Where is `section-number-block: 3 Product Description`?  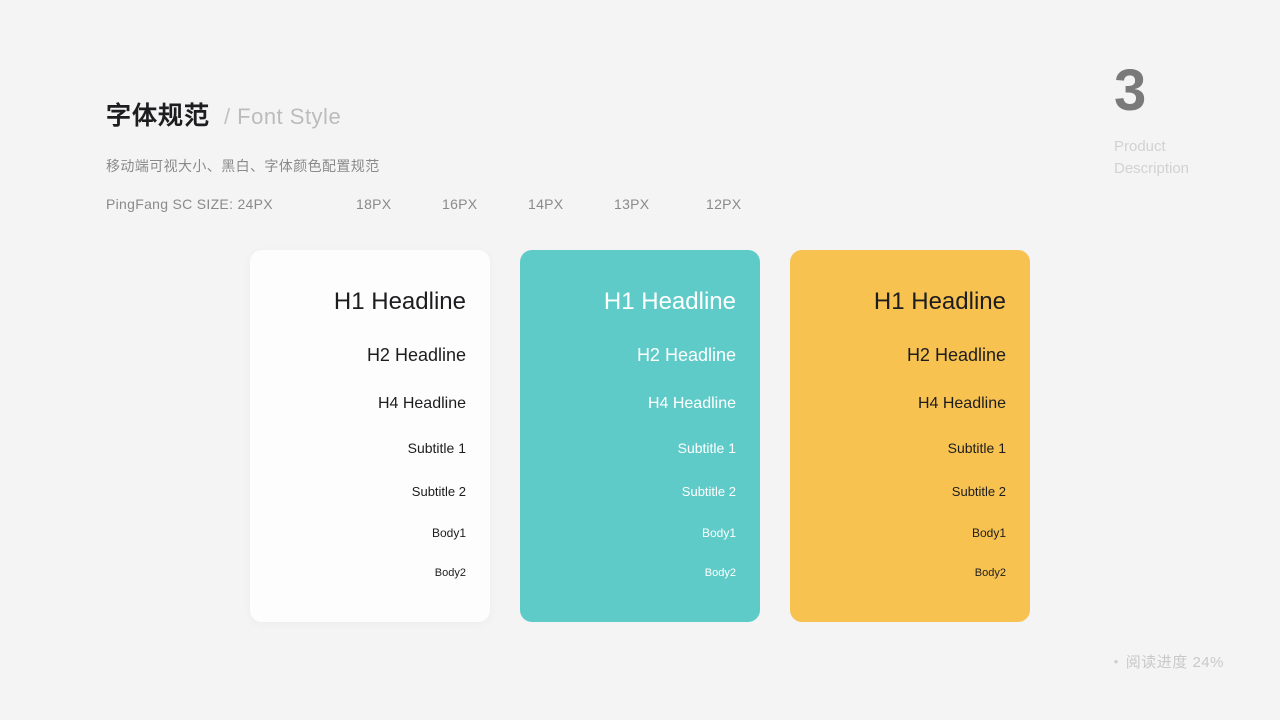 section-number-block: 3 Product Description is located at coordinates (1169, 121).